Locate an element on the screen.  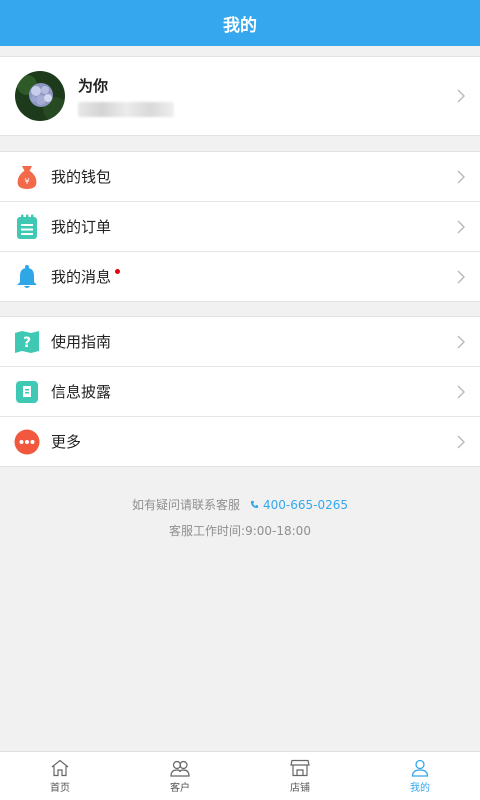
tab-home: 首页 is located at coordinates (60, 776).